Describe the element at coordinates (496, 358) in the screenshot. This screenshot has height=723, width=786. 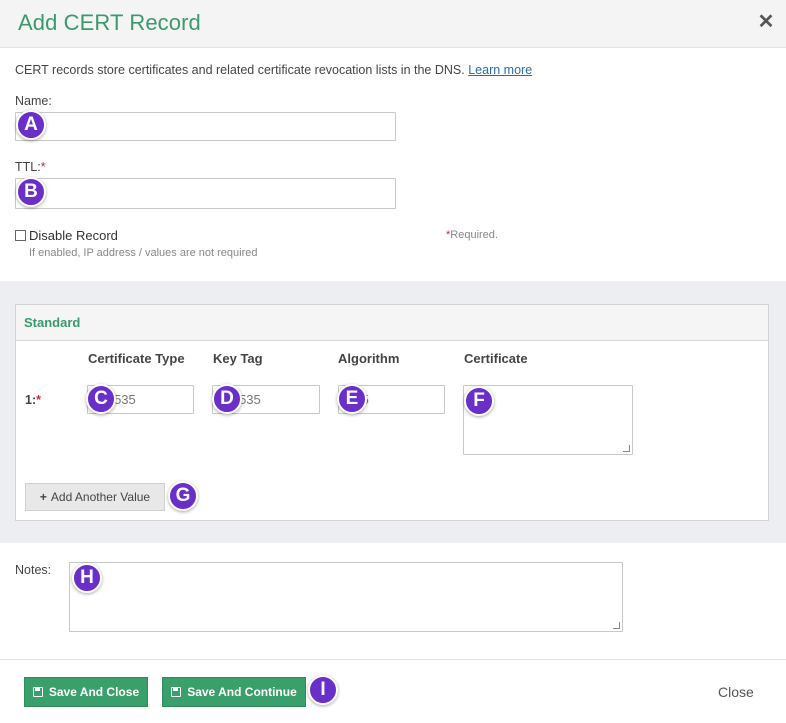
I see `column-certificate: Certificate` at that location.